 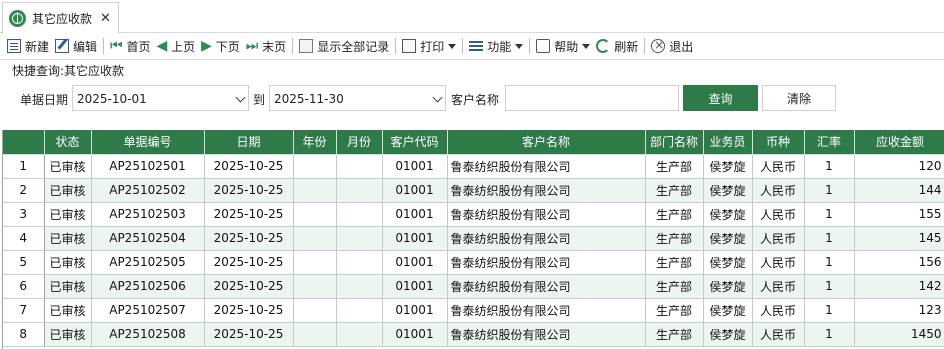 I want to click on column-header: 客户名称, so click(x=546, y=142).